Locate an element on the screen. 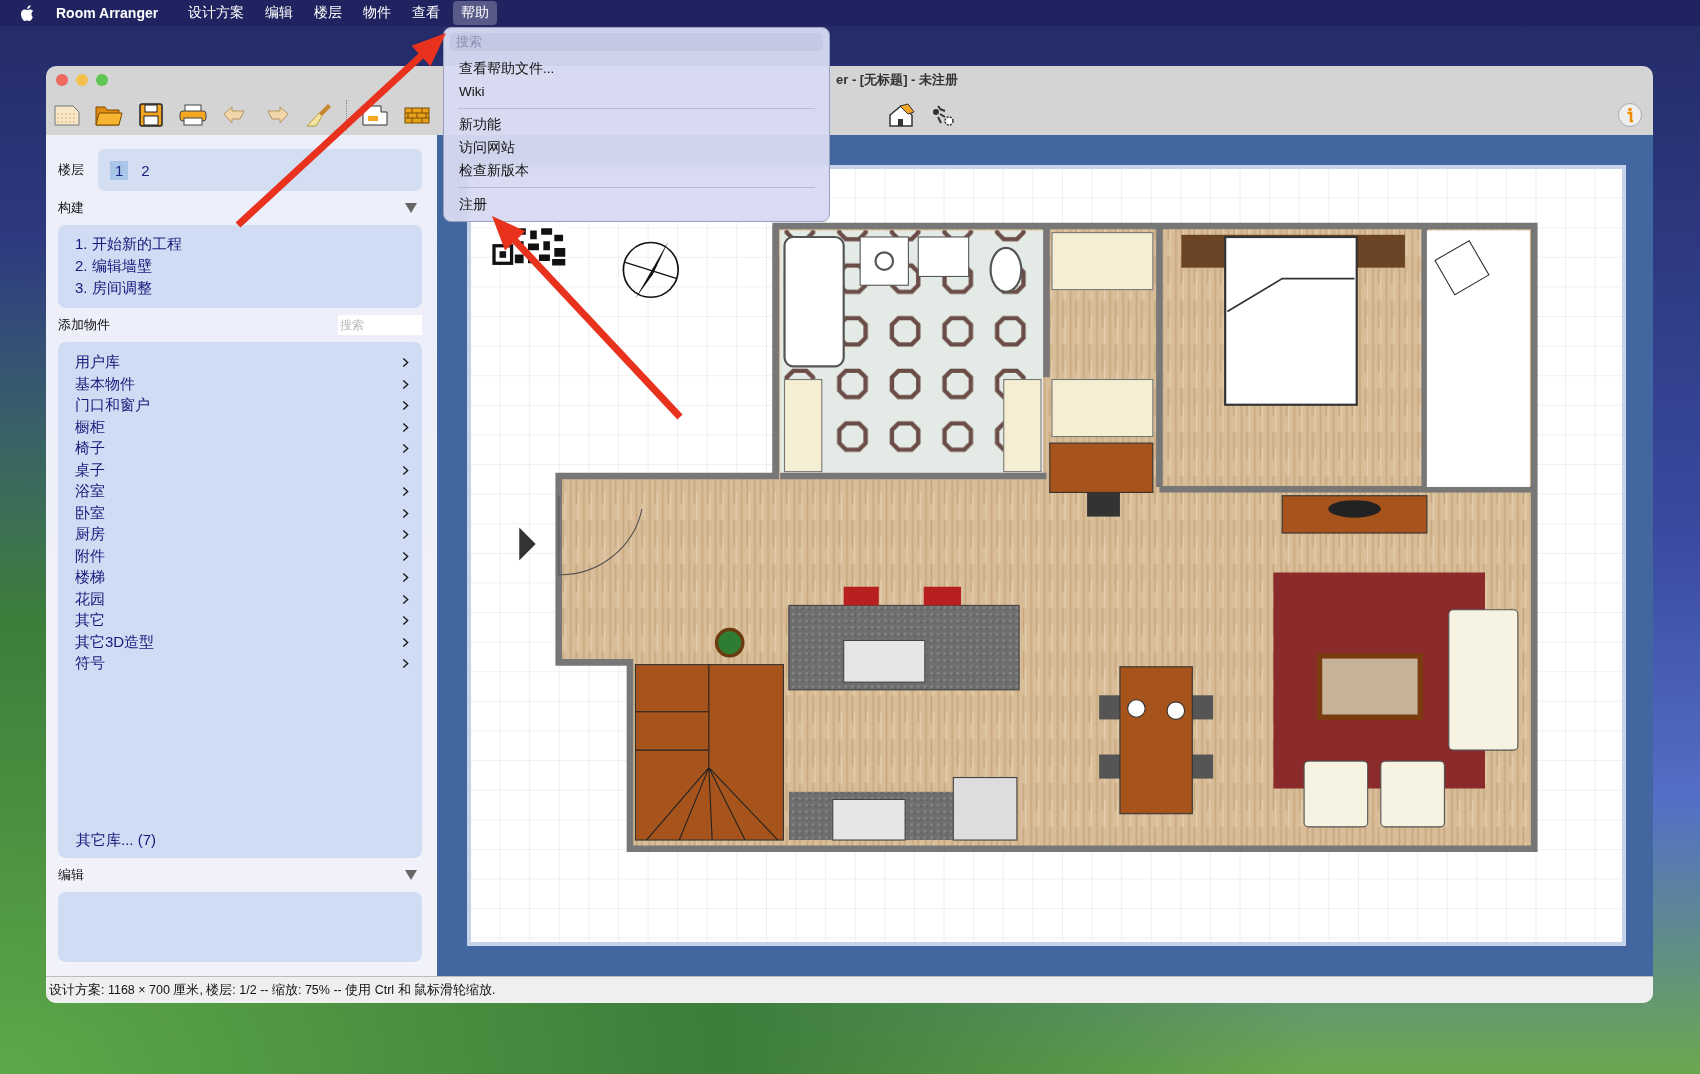 The height and width of the screenshot is (1074, 1700). menu-item: Wiki is located at coordinates (636, 91).